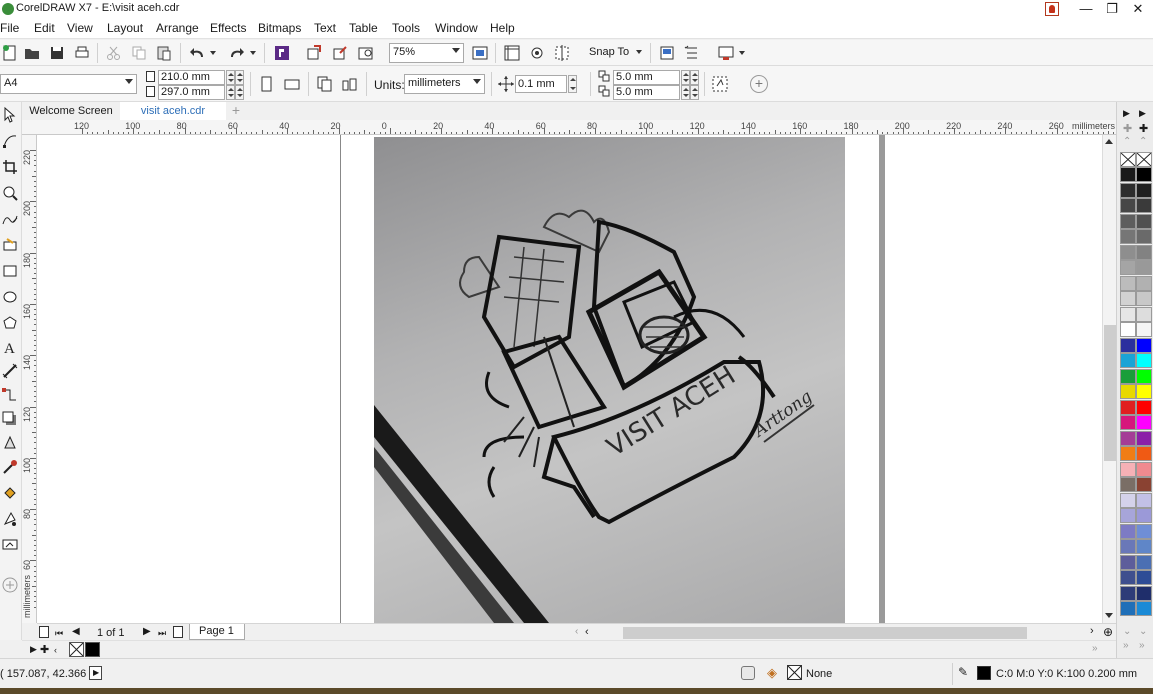 This screenshot has width=1153, height=694. Describe the element at coordinates (1086, 9) in the screenshot. I see `minimize-button: —` at that location.